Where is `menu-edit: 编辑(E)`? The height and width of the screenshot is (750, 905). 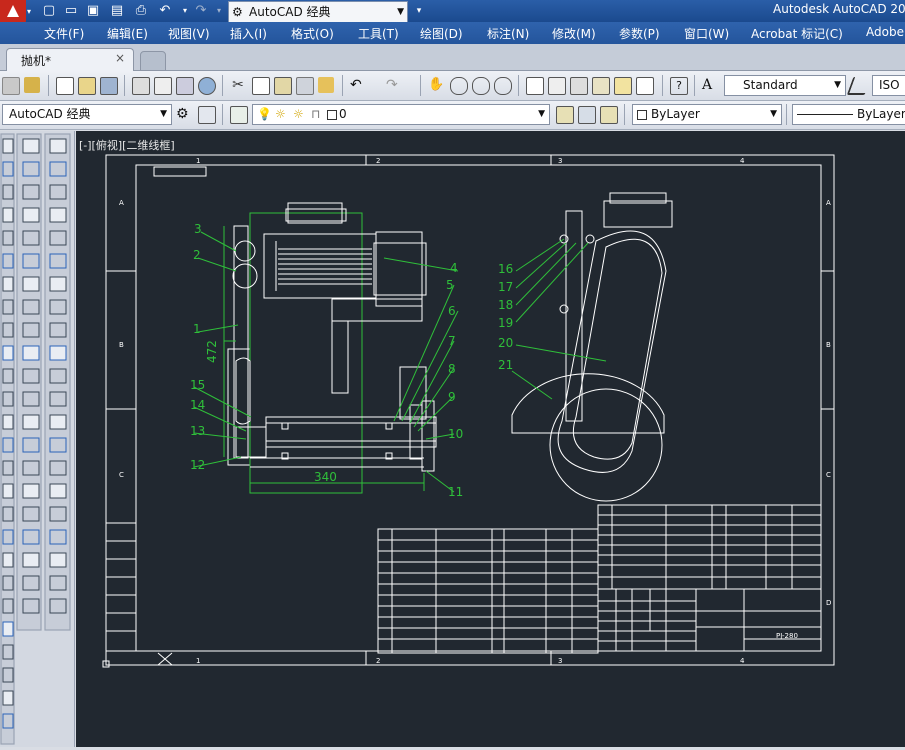 menu-edit: 编辑(E) is located at coordinates (127, 33).